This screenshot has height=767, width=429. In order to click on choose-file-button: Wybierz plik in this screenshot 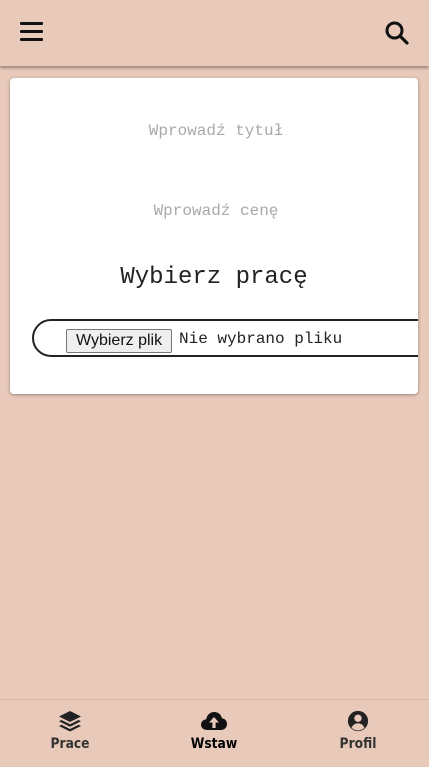, I will do `click(119, 341)`.